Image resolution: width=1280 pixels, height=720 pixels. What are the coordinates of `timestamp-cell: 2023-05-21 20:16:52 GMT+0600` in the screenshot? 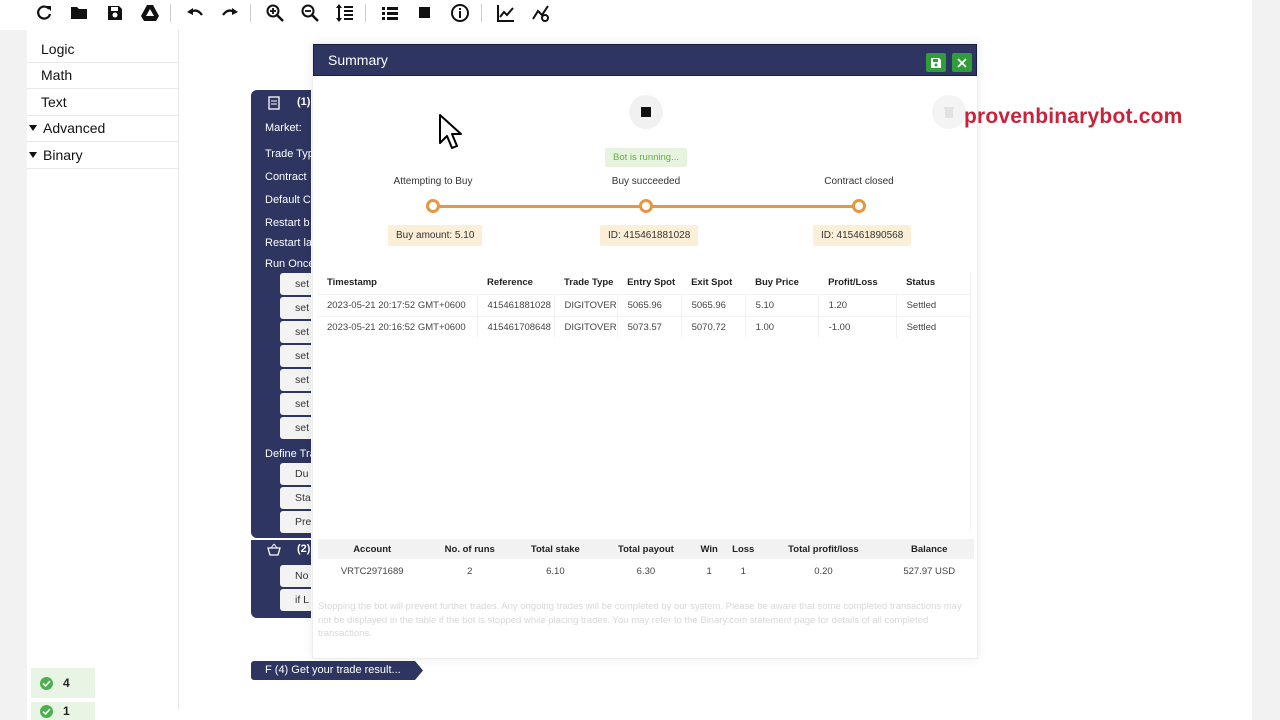 It's located at (397, 326).